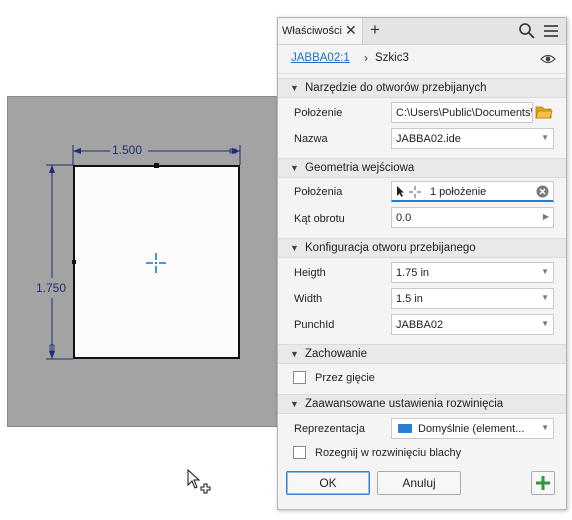 This screenshot has height=520, width=572. I want to click on chevron-right-icon: ›, so click(366, 58).